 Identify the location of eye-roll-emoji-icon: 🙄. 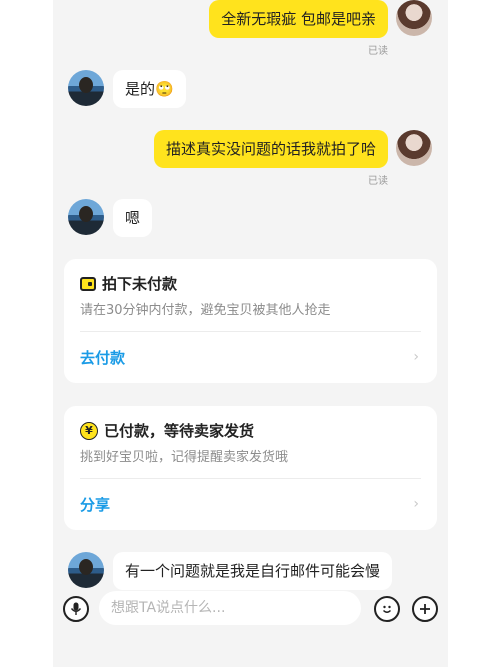
(164, 89).